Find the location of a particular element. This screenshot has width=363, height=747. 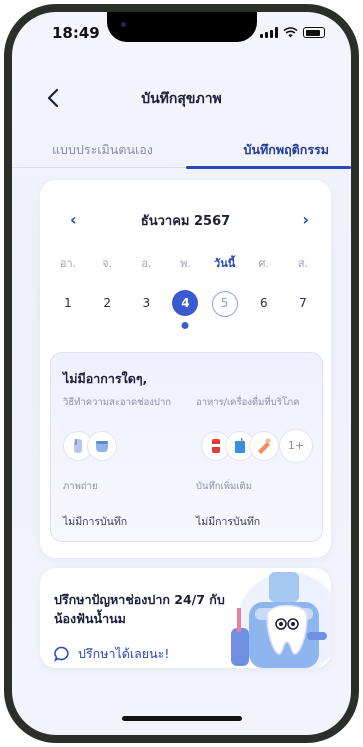

page-title: บันทึกสุขภาพ is located at coordinates (181, 99).